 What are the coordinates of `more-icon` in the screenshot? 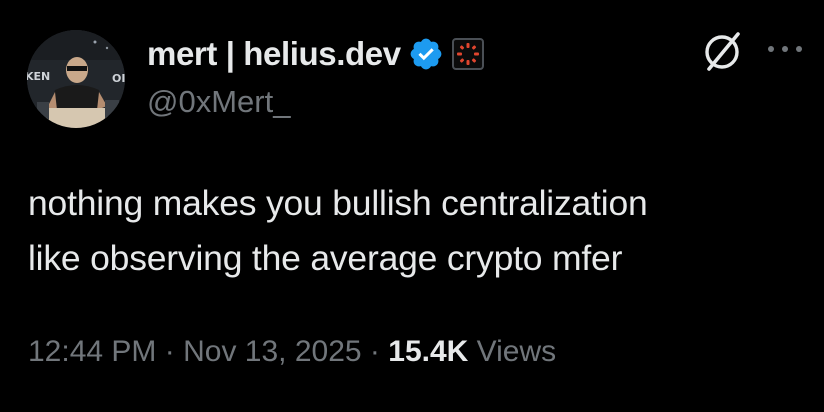 It's located at (785, 49).